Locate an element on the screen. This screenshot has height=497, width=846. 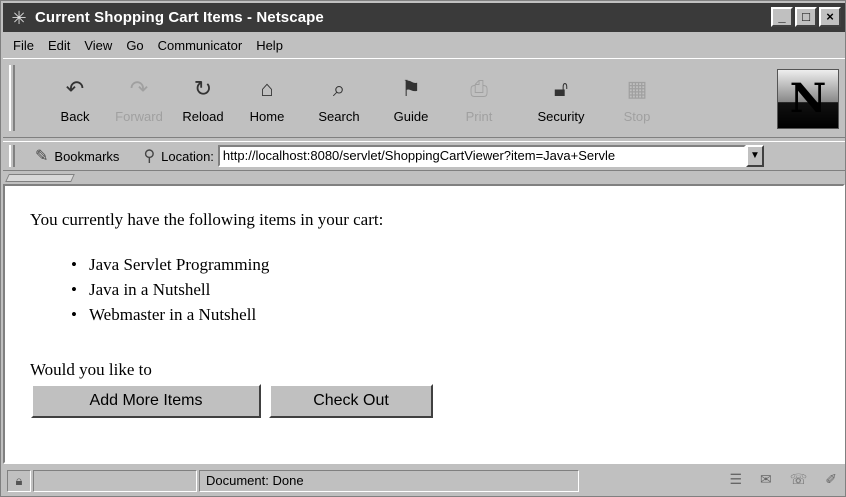
menu-view: View is located at coordinates (98, 45).